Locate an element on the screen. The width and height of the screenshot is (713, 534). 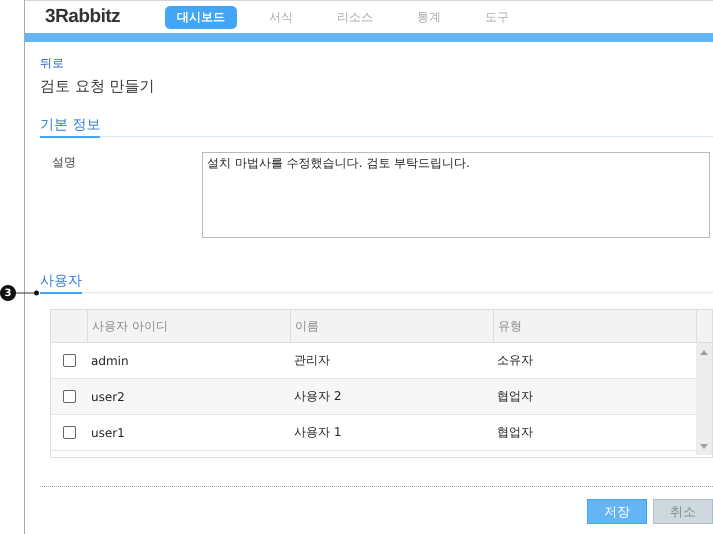
page-title: 검토 요청 만들기 is located at coordinates (97, 86).